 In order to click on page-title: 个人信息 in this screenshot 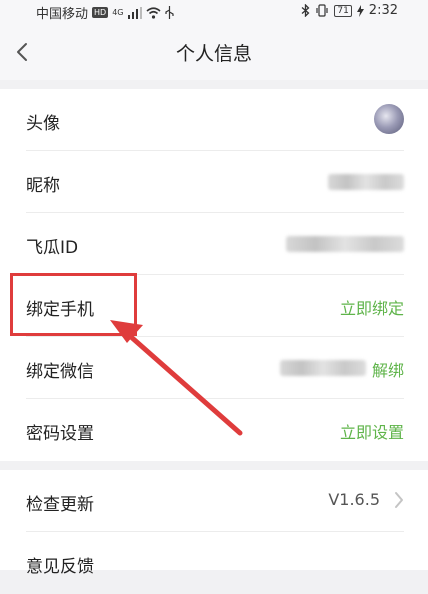, I will do `click(213, 54)`.